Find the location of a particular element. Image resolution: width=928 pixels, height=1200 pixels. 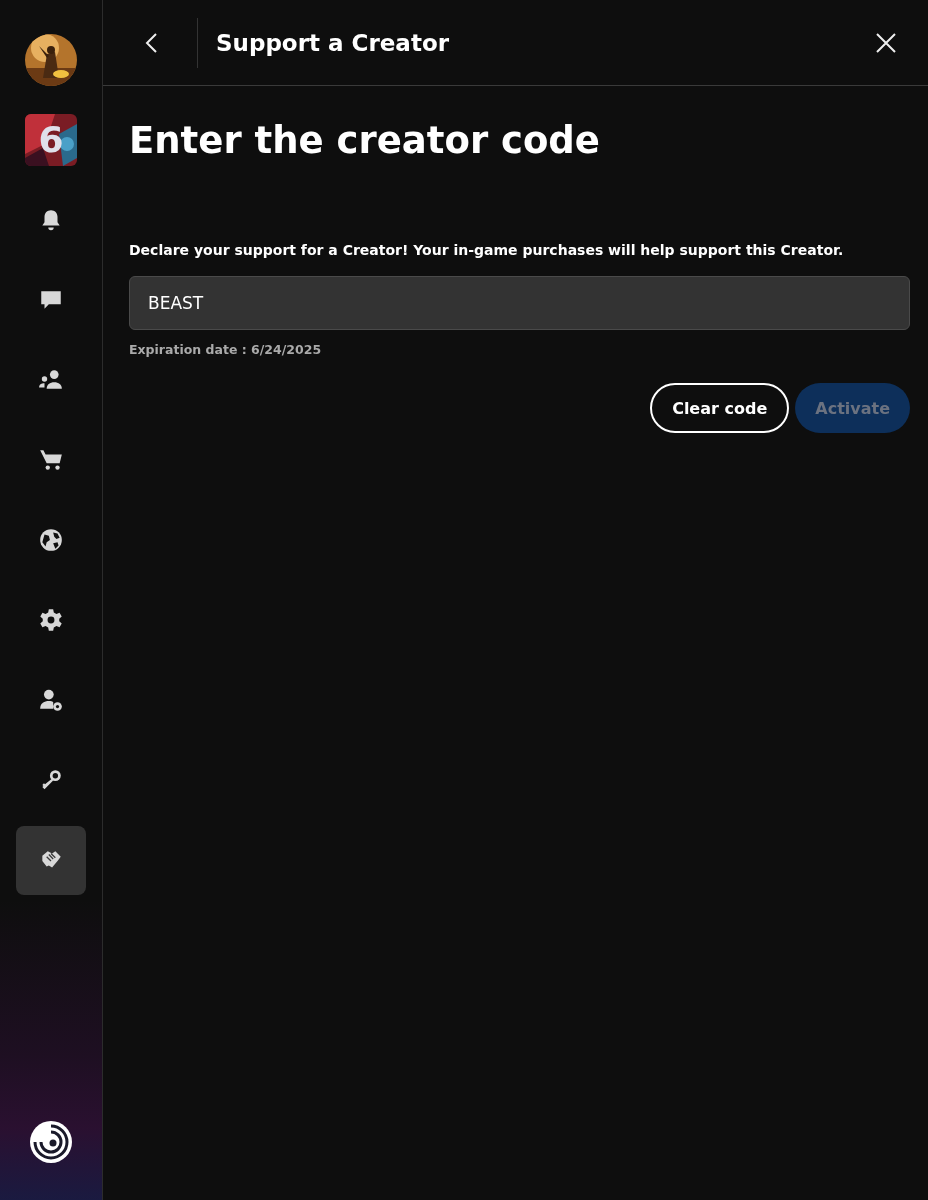

expiration-date: Expiration date : 6/24/2025 is located at coordinates (226, 349).